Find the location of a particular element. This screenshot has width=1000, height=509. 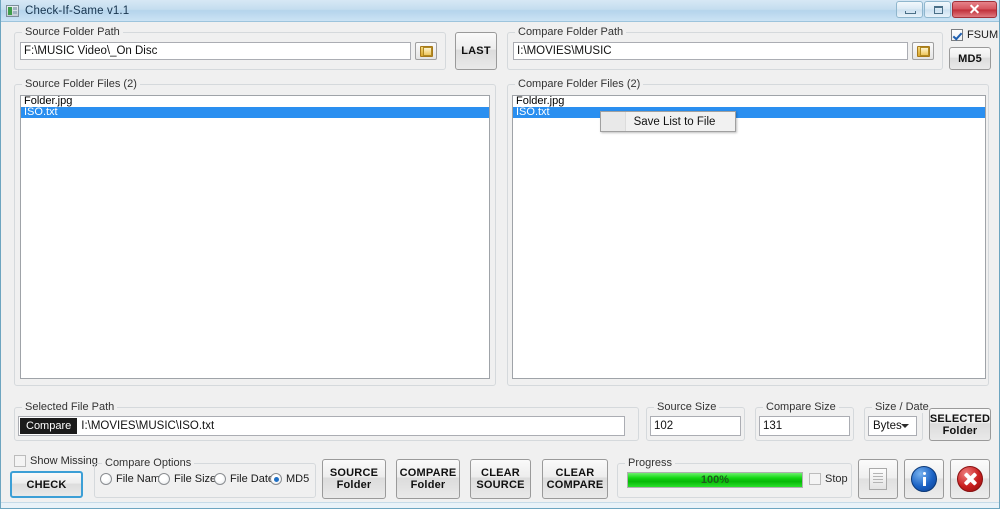

last-button: LAST is located at coordinates (476, 51).